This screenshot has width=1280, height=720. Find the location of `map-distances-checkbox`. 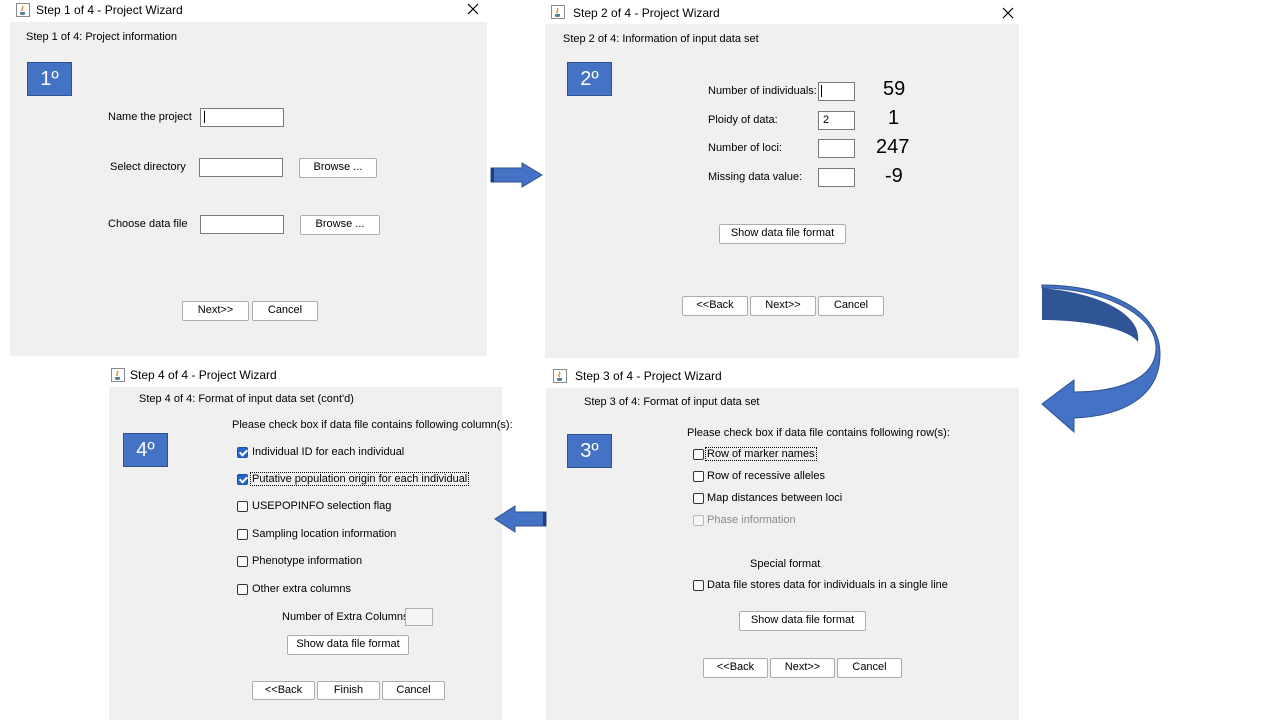

map-distances-checkbox is located at coordinates (698, 498).